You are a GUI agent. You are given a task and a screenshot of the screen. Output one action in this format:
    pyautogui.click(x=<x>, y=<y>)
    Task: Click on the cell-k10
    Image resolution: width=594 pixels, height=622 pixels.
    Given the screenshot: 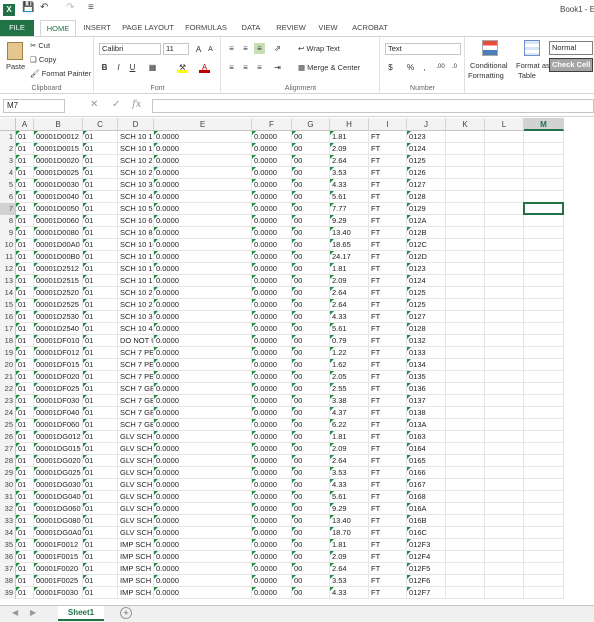 What is the action you would take?
    pyautogui.click(x=465, y=245)
    